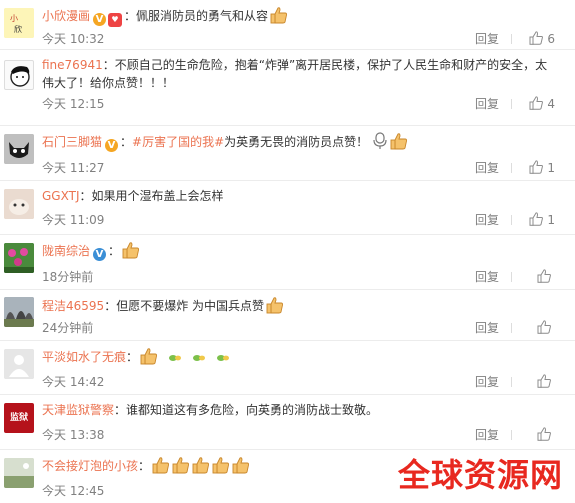 The width and height of the screenshot is (575, 503). I want to click on comment-text: ：但愿不要爆炸 为中国兵点赞, so click(184, 306).